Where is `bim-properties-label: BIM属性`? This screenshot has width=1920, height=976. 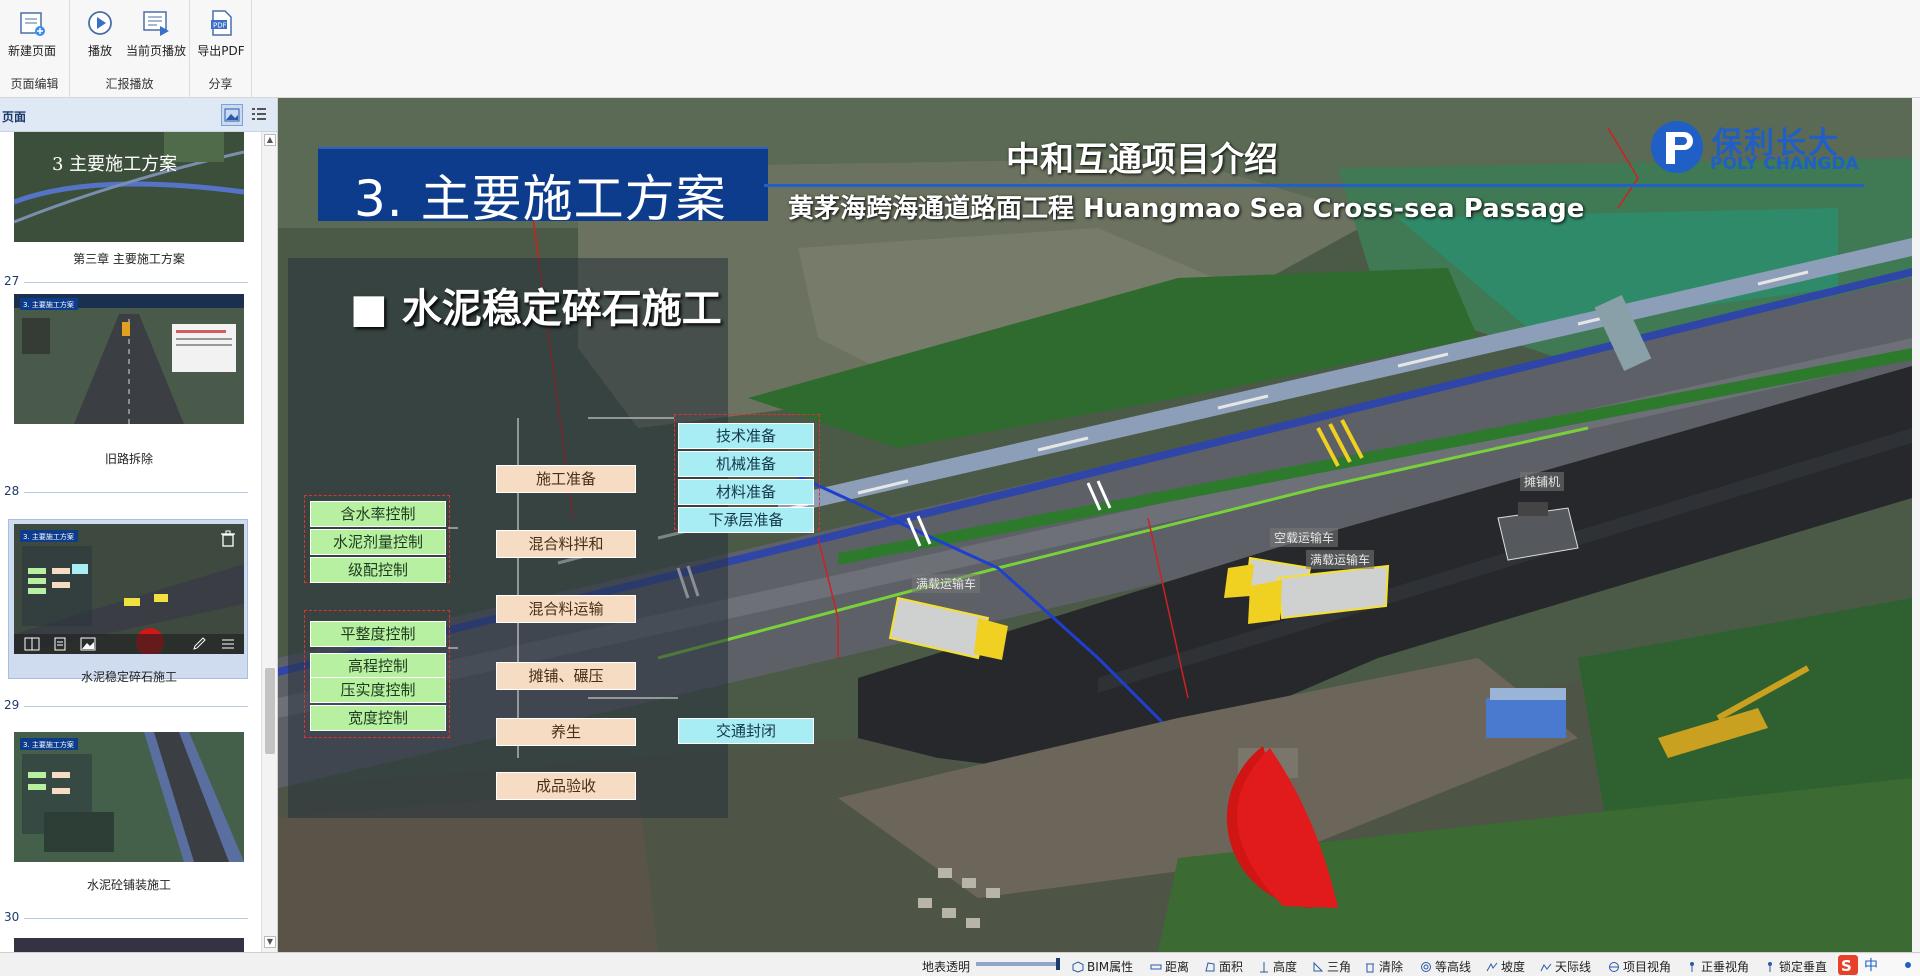
bim-properties-label: BIM属性 is located at coordinates (1110, 967).